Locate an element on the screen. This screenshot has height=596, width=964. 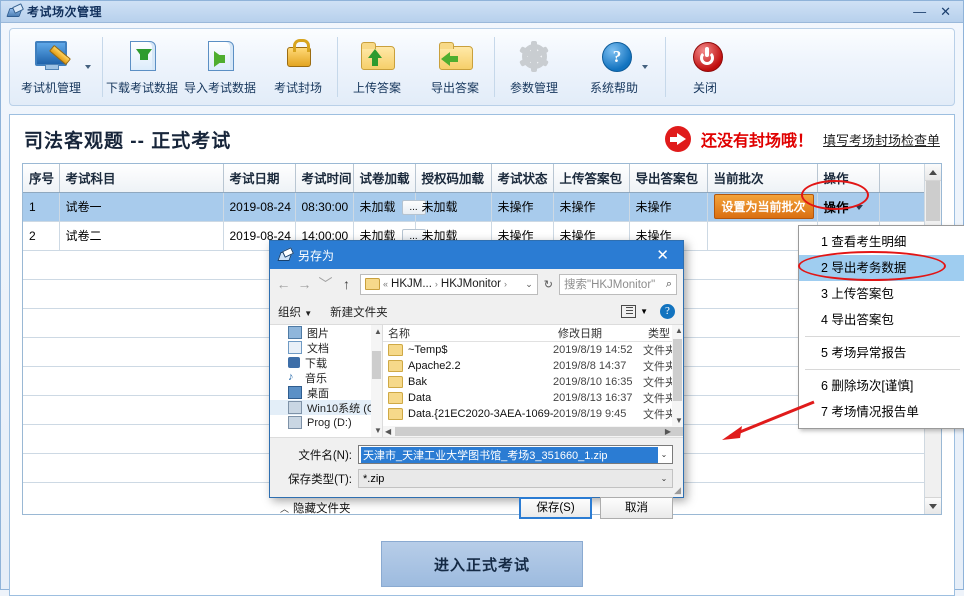
column-header-subject: 考试科目 is located at coordinates (141, 178).